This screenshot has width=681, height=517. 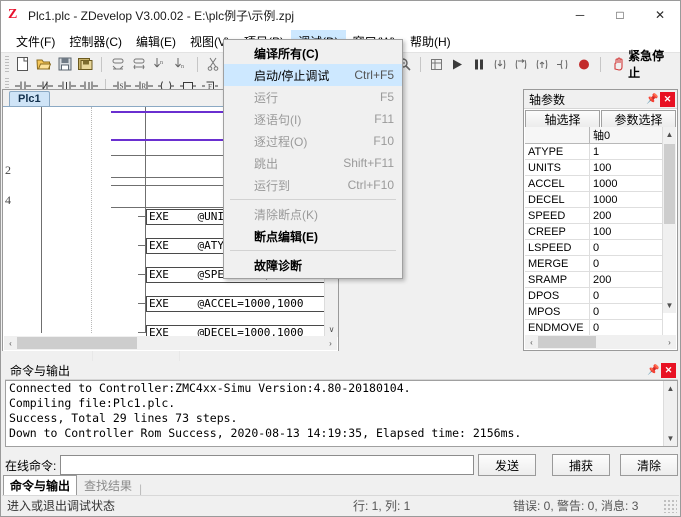 I want to click on link-icon, so click(x=138, y=64).